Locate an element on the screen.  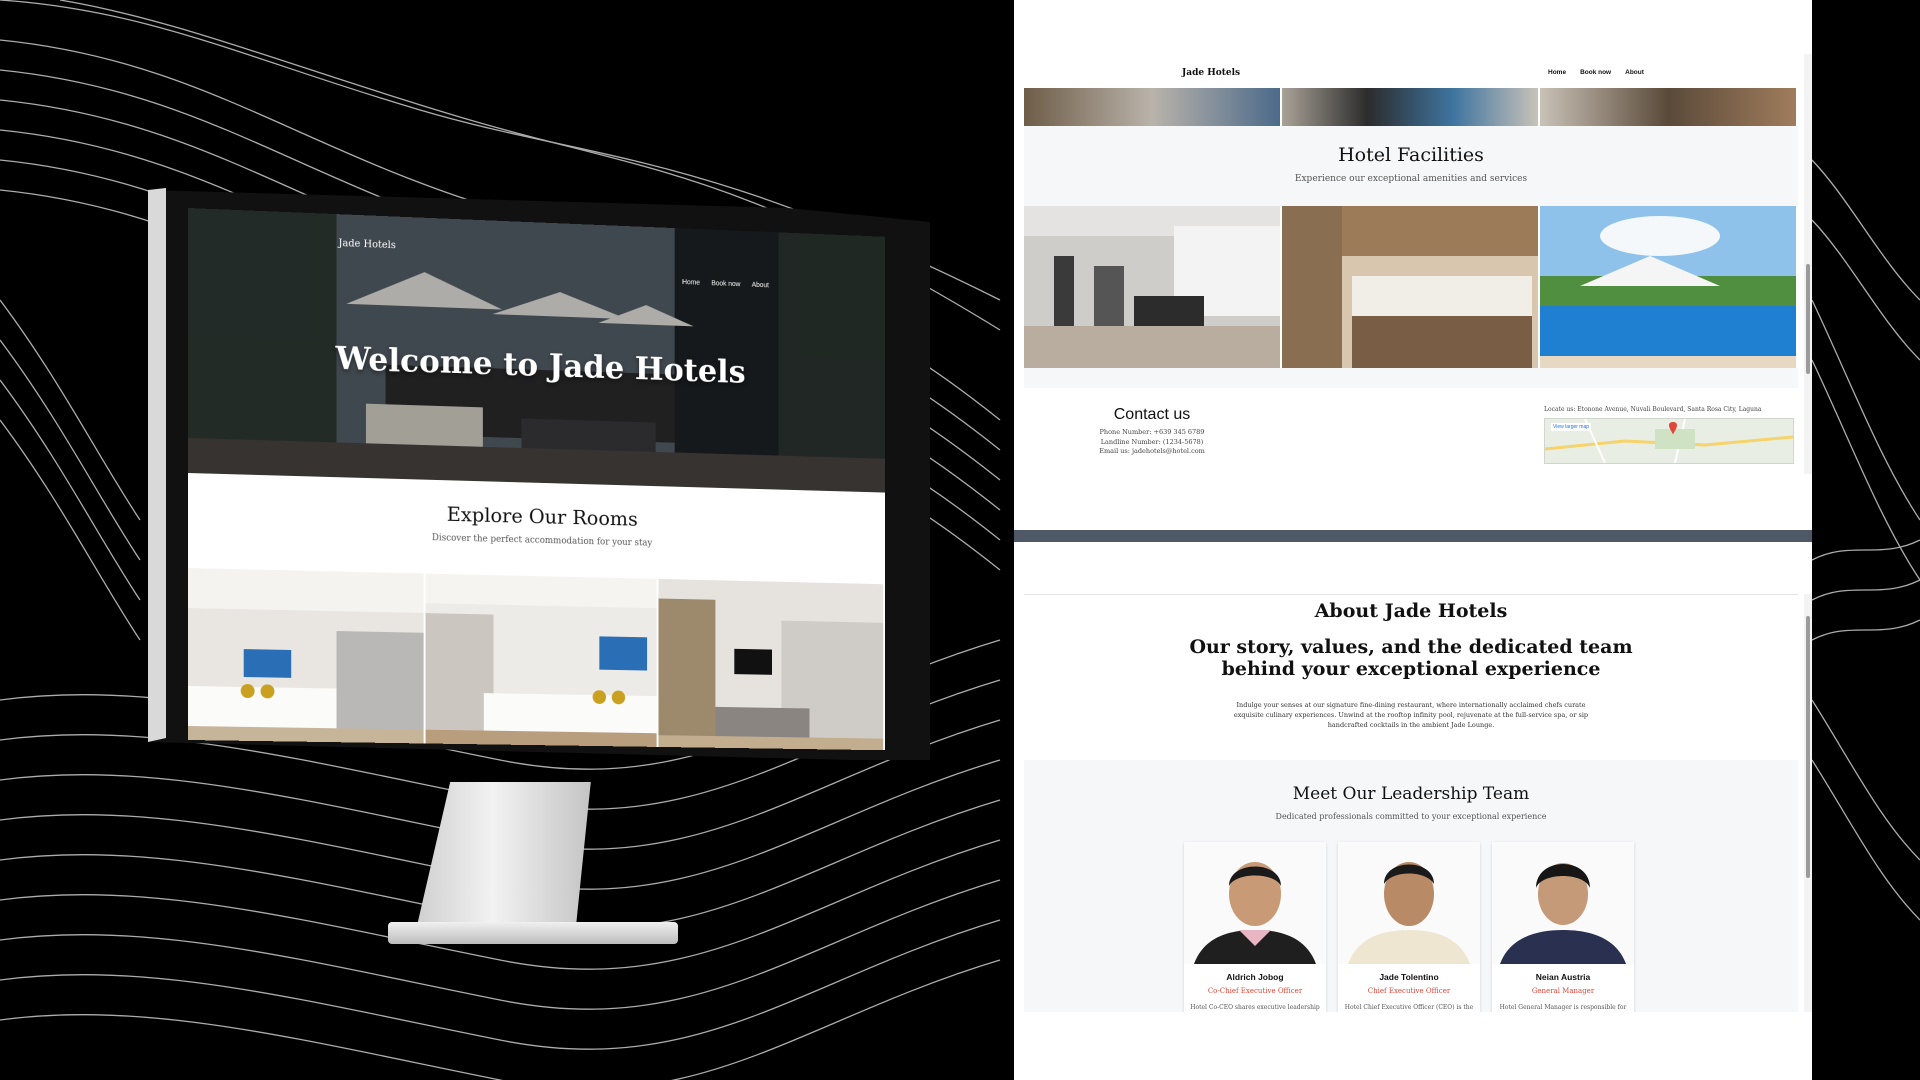
contact-phone: Phone Number: +639 345 6789 is located at coordinates (1152, 432).